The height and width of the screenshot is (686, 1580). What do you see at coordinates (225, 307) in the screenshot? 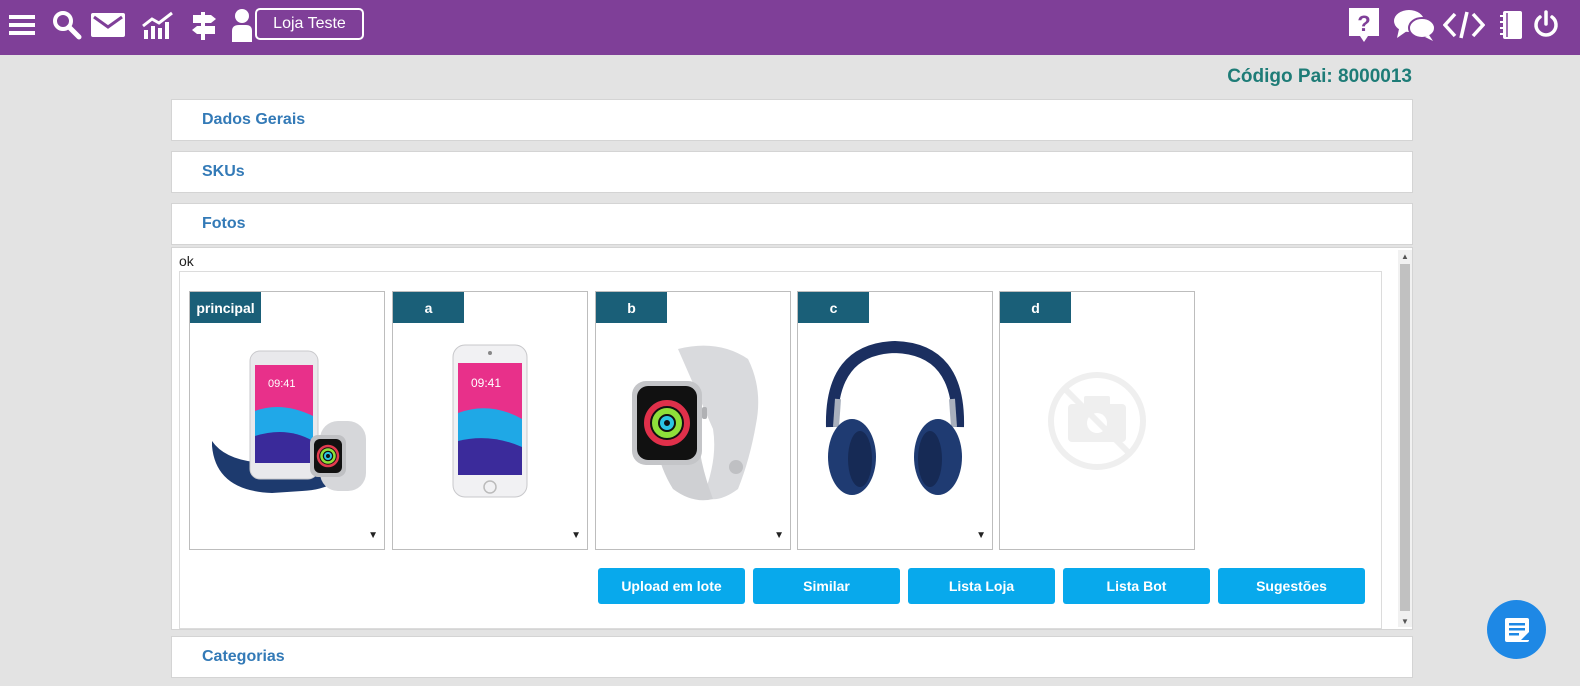
I see `photo-card-label: principal` at bounding box center [225, 307].